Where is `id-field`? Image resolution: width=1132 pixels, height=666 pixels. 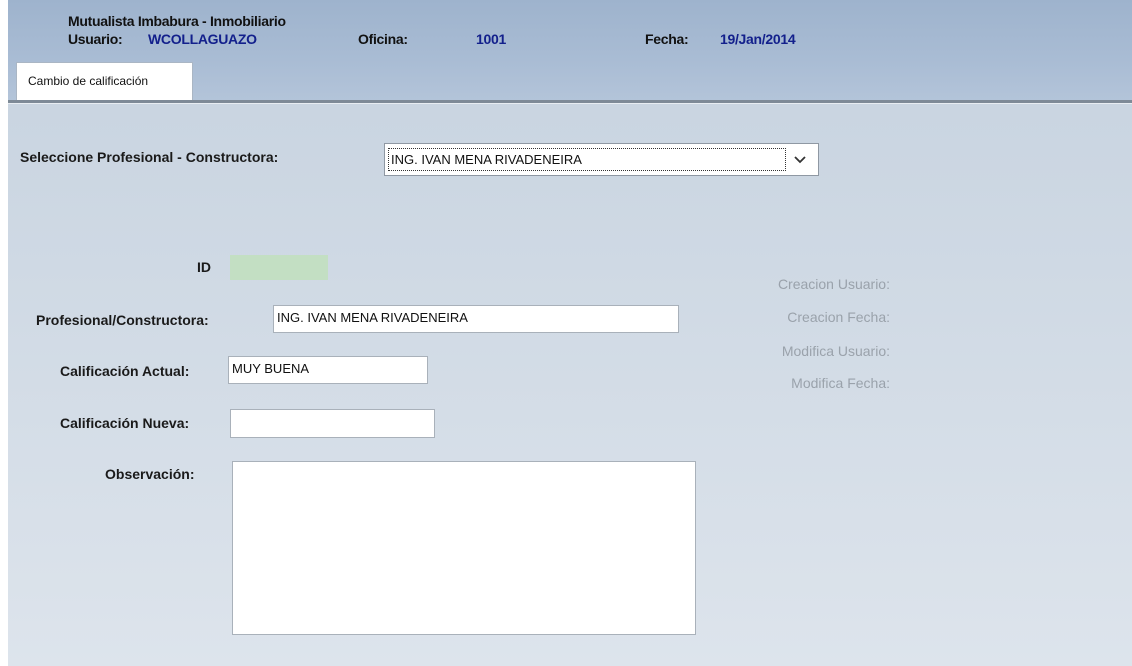 id-field is located at coordinates (279, 267).